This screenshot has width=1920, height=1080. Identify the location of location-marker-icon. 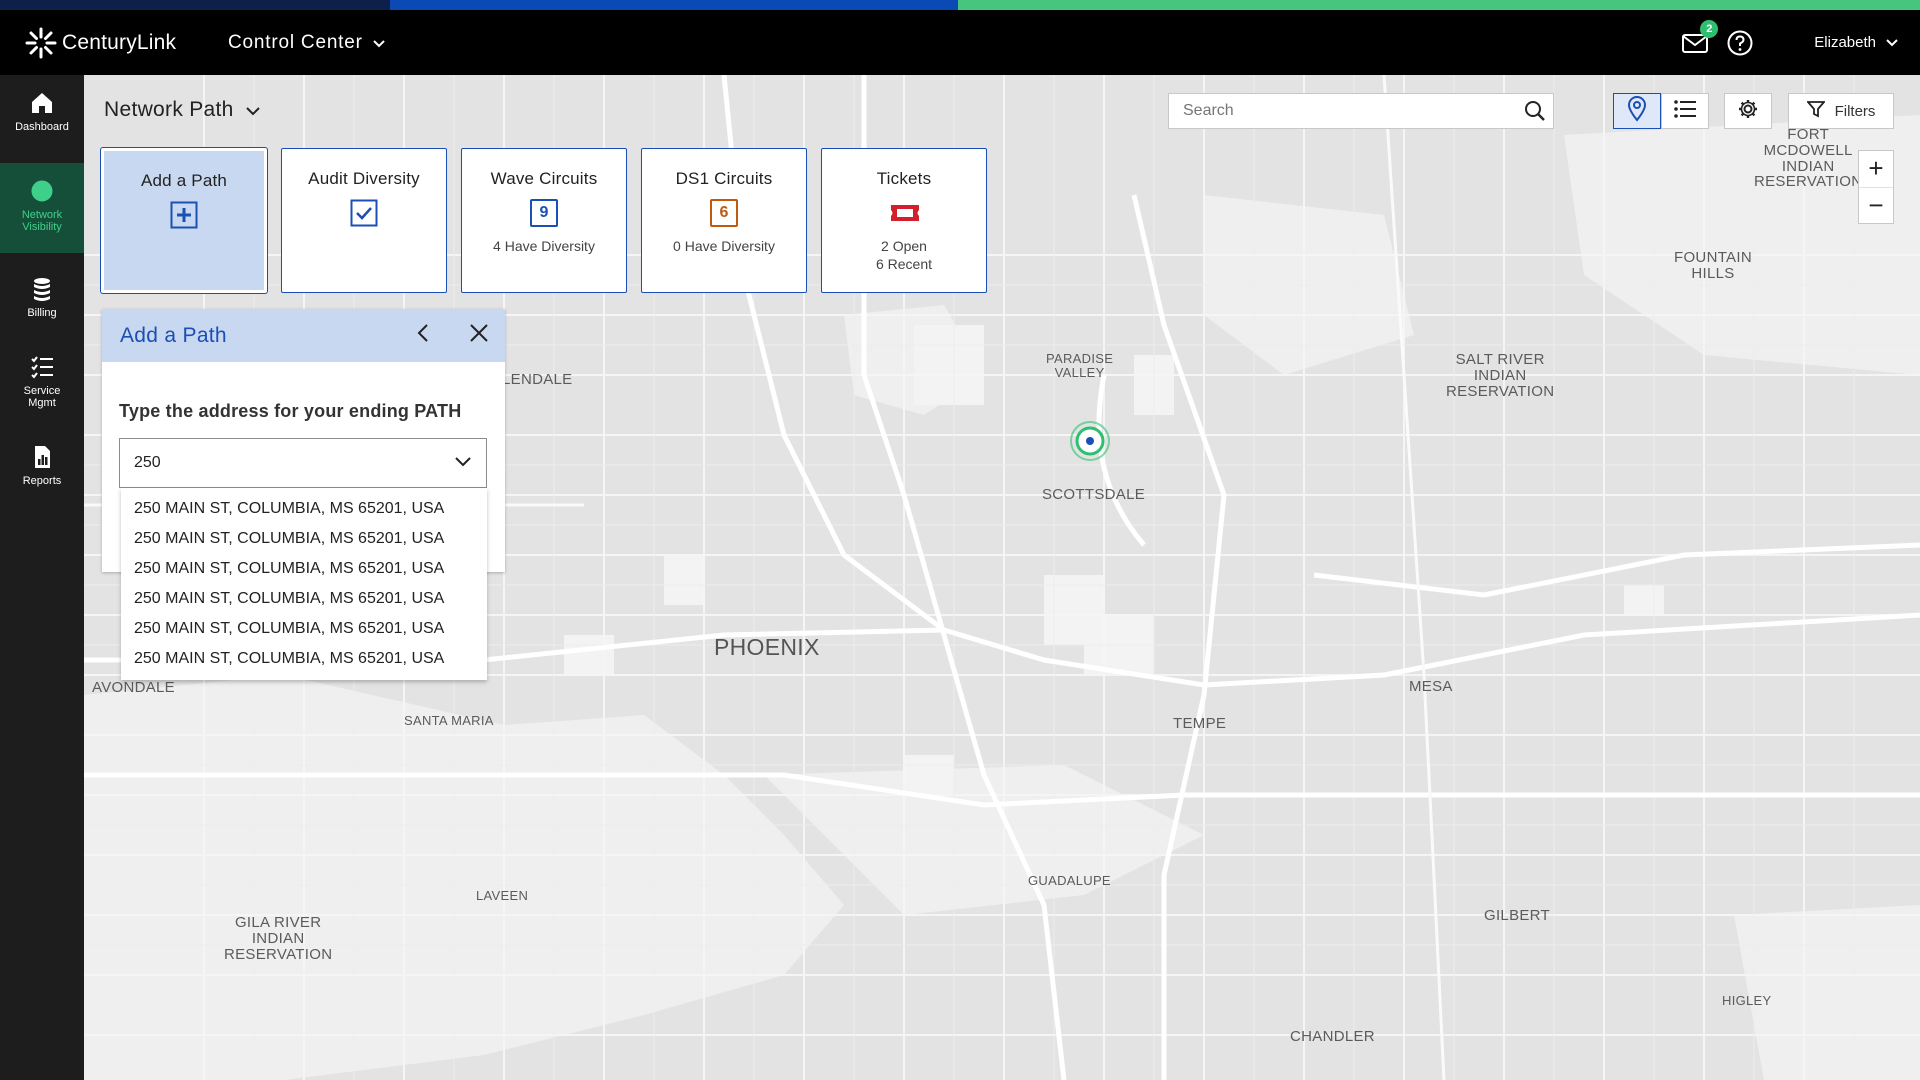
(1090, 441).